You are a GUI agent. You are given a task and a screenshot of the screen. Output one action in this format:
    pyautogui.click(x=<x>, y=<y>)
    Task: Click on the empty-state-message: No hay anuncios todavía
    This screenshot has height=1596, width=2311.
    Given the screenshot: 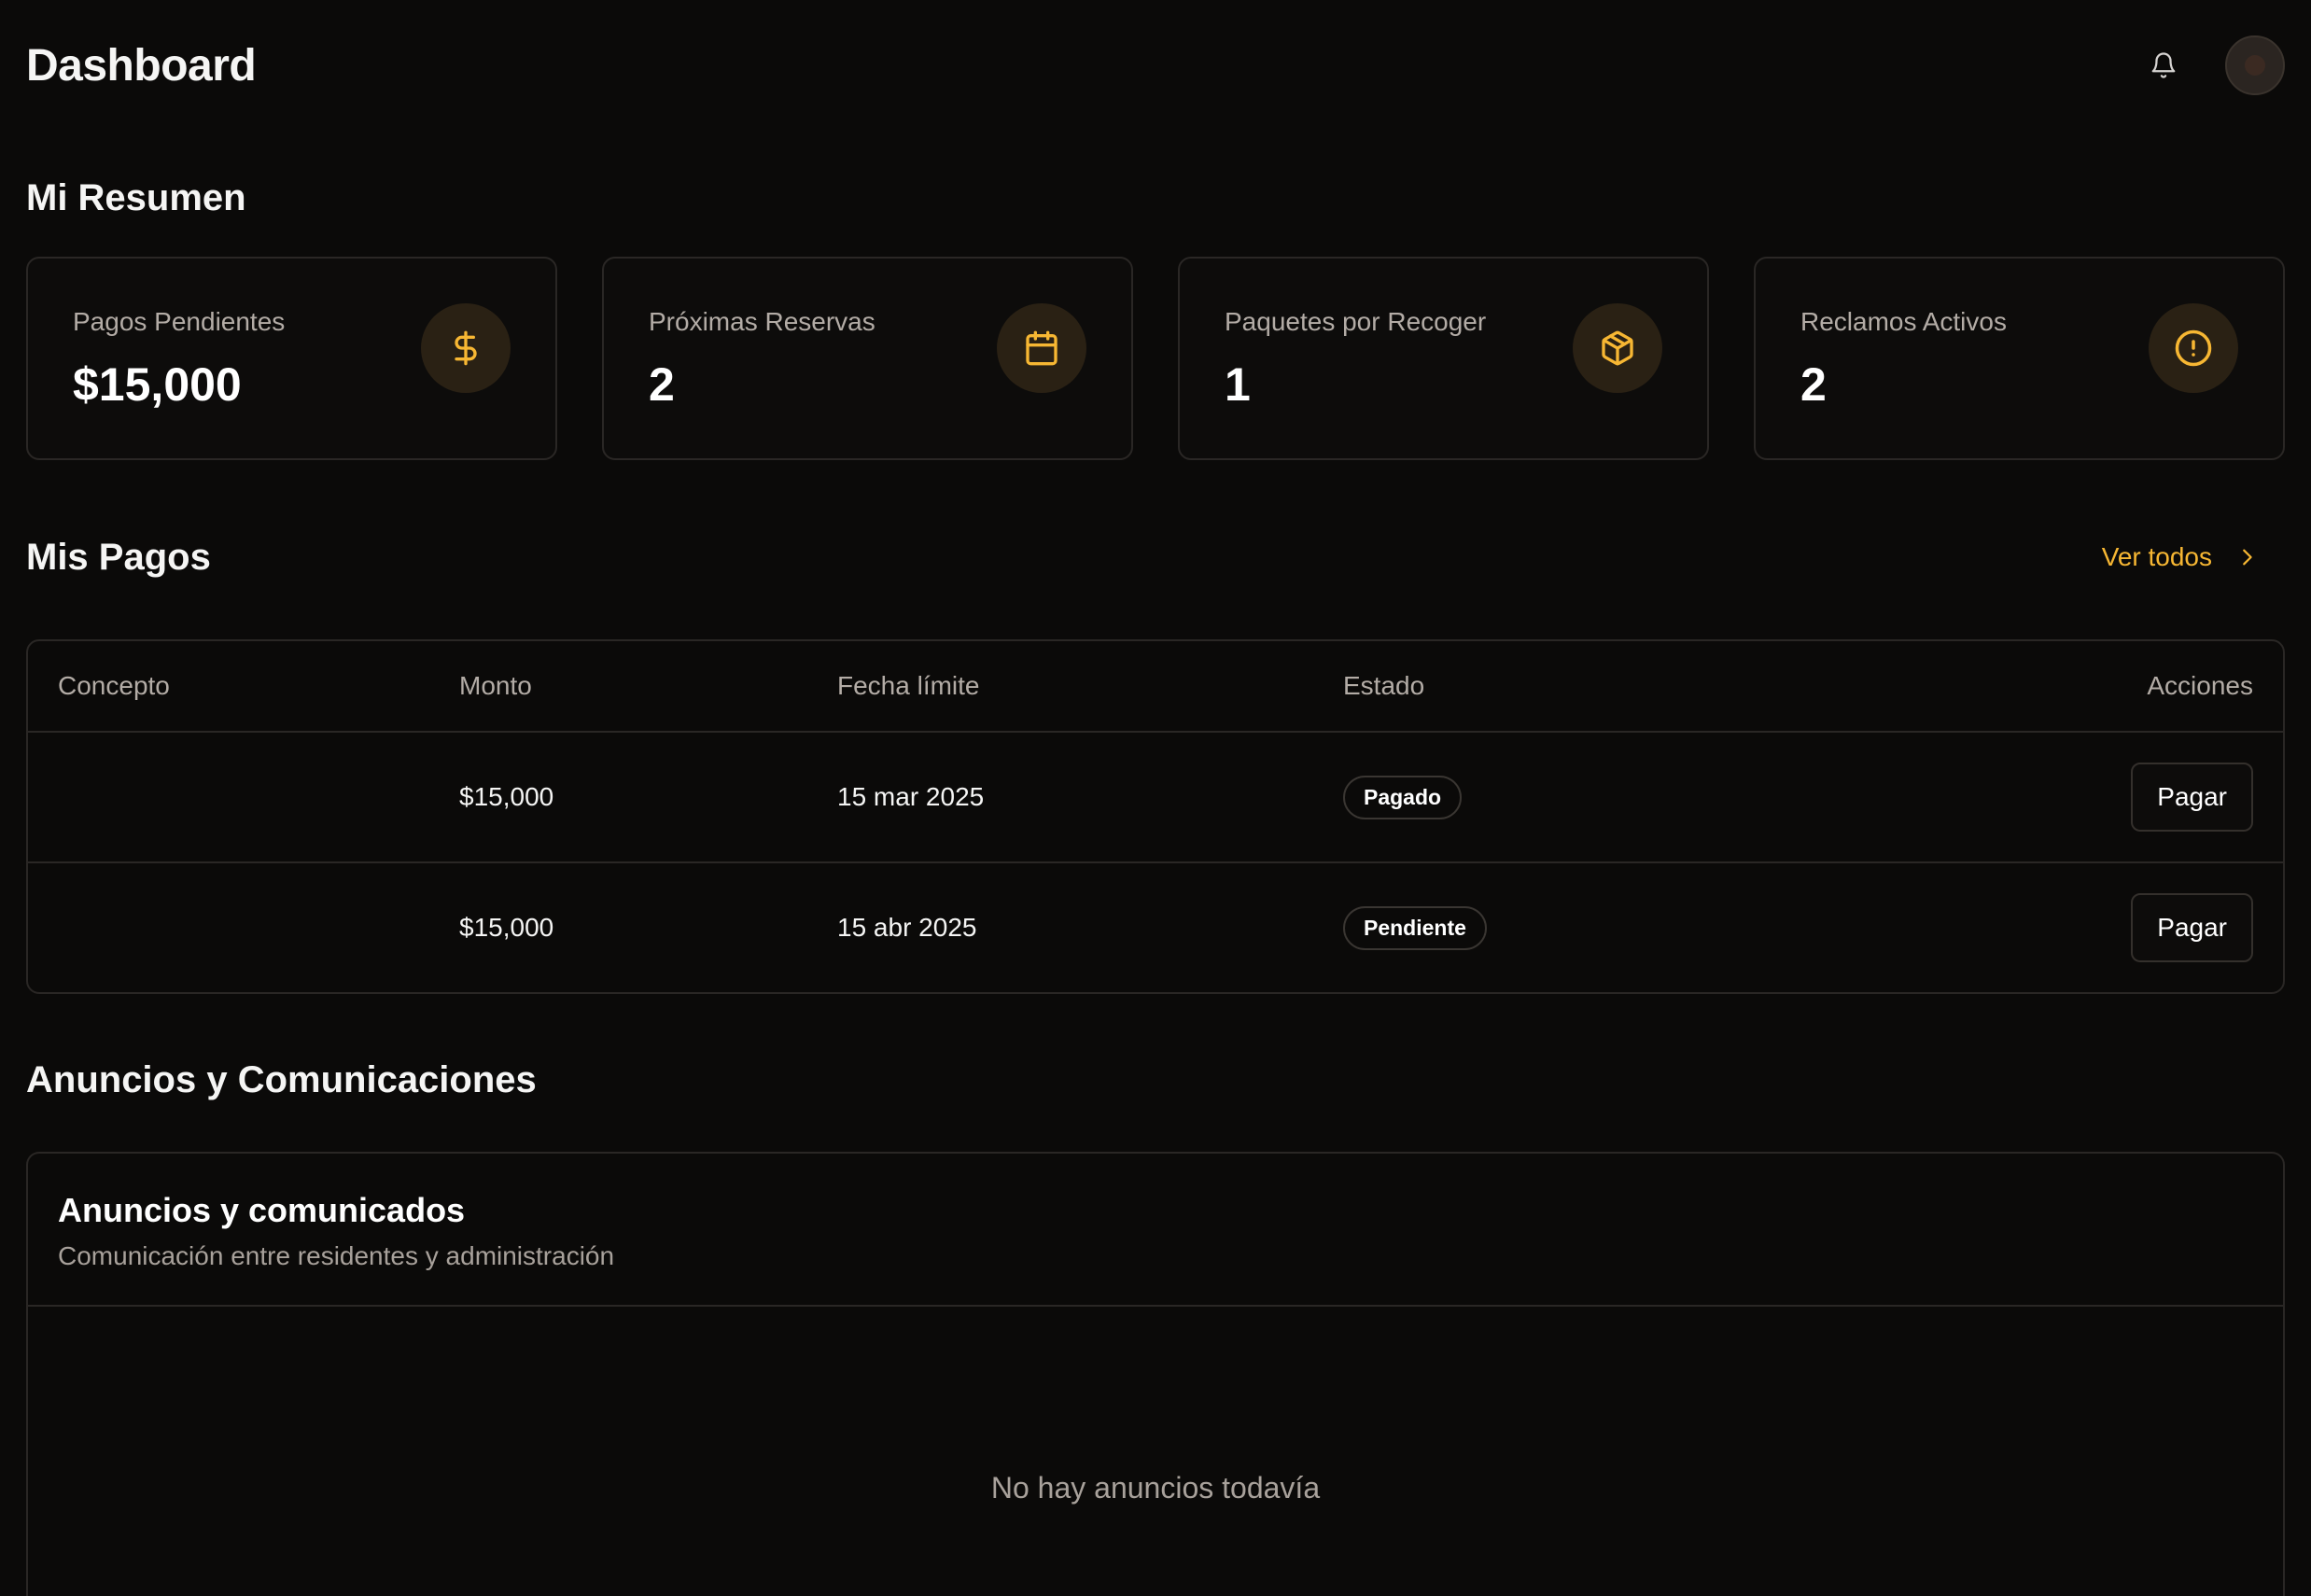 What is the action you would take?
    pyautogui.click(x=1155, y=1488)
    